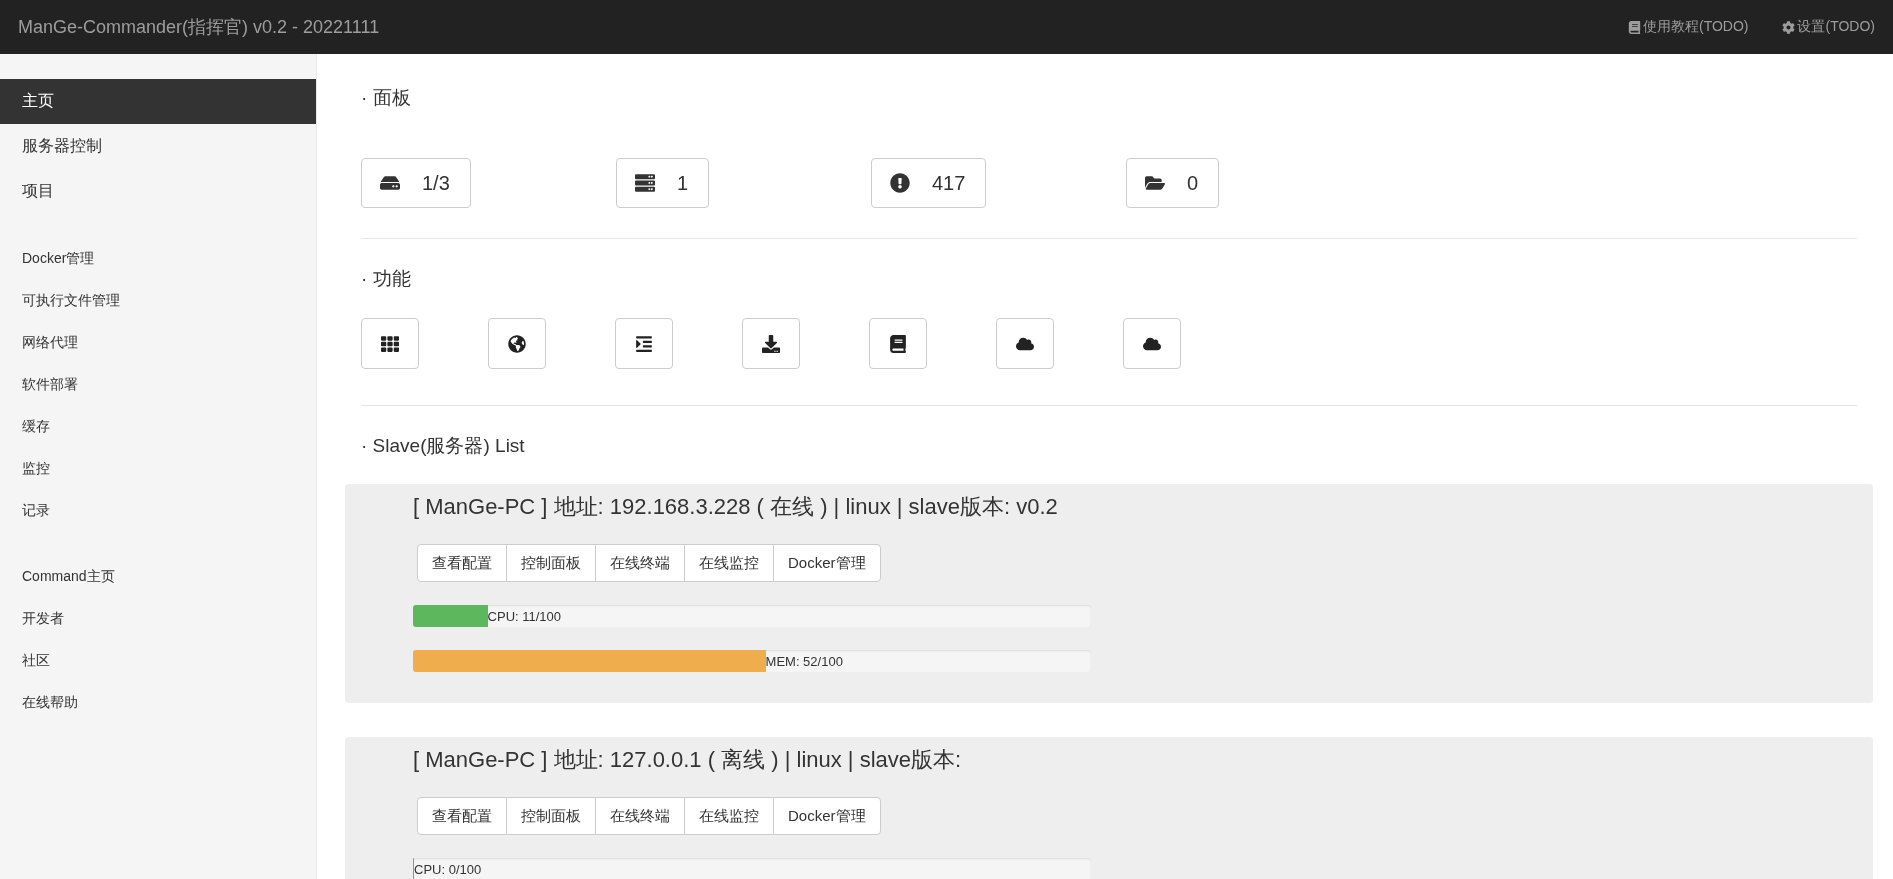  I want to click on grid-icon, so click(390, 343).